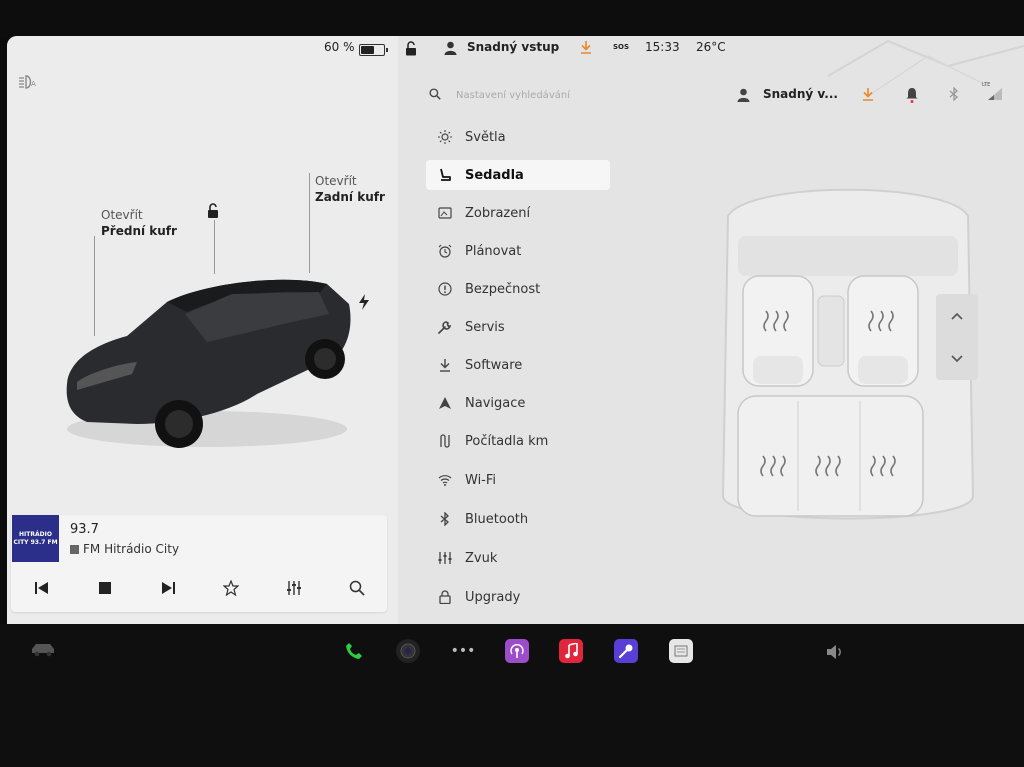 The width and height of the screenshot is (1024, 767). I want to click on menu-item-schedule: Plánovat, so click(518, 251).